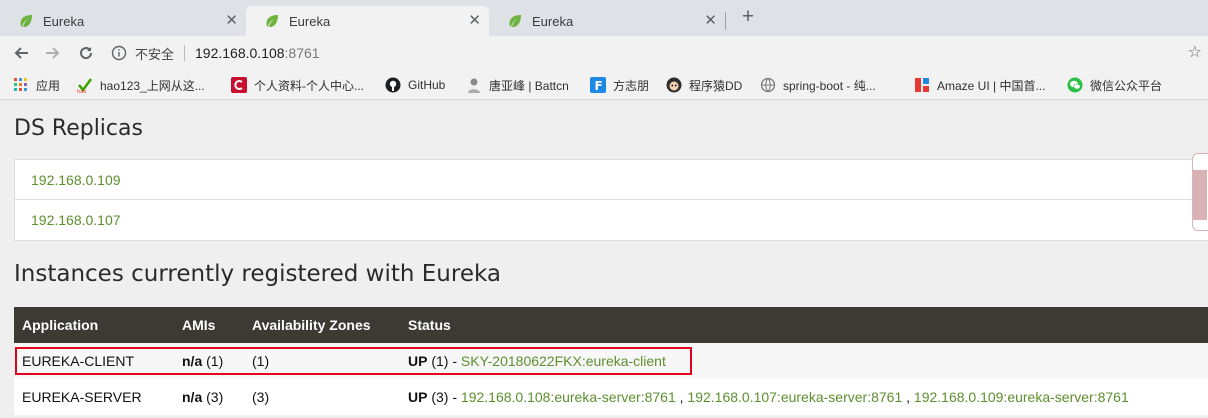 This screenshot has width=1208, height=418. What do you see at coordinates (48, 85) in the screenshot?
I see `bookmark-label: 应用` at bounding box center [48, 85].